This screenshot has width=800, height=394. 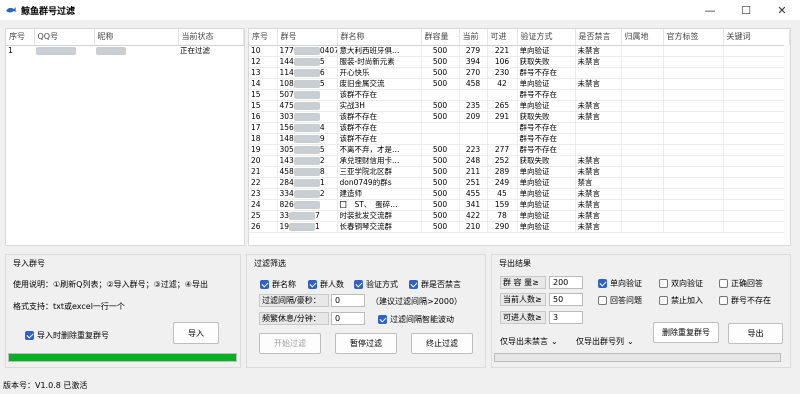 What do you see at coordinates (348, 318) in the screenshot?
I see `rest-input: 0` at bounding box center [348, 318].